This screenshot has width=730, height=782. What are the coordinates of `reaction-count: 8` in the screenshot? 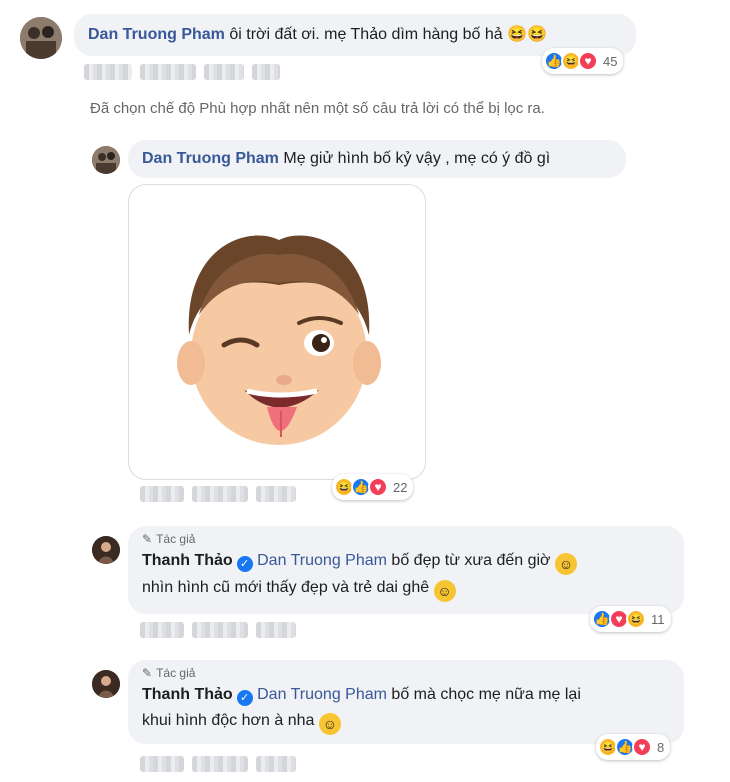 It's located at (661, 747).